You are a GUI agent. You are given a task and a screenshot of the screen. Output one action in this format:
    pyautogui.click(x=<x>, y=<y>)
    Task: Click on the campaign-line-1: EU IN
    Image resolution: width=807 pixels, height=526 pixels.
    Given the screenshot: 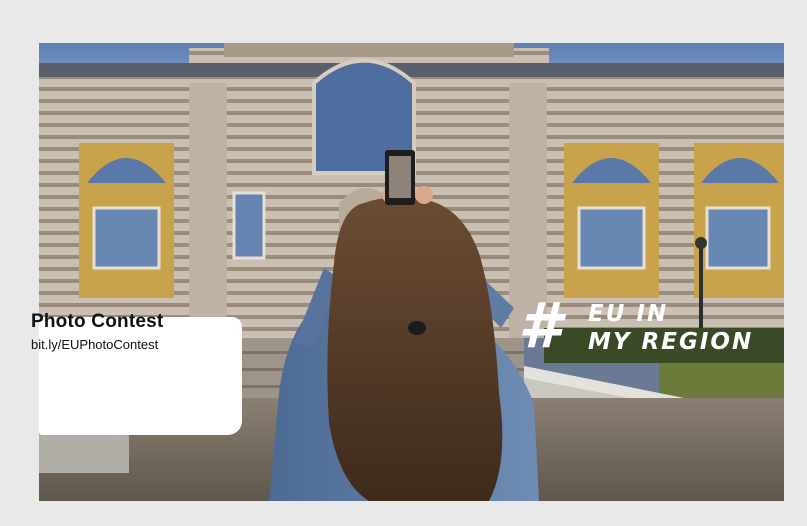 What is the action you would take?
    pyautogui.click(x=628, y=314)
    